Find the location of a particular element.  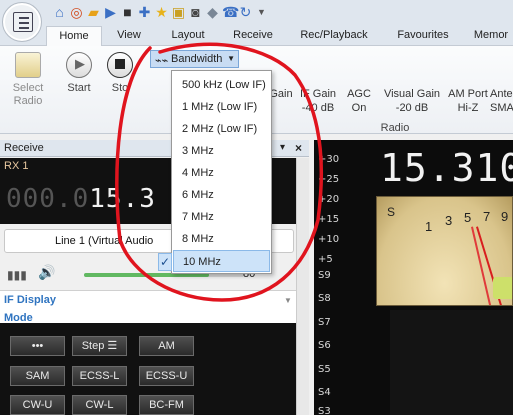

scale-label: +15 is located at coordinates (329, 219).